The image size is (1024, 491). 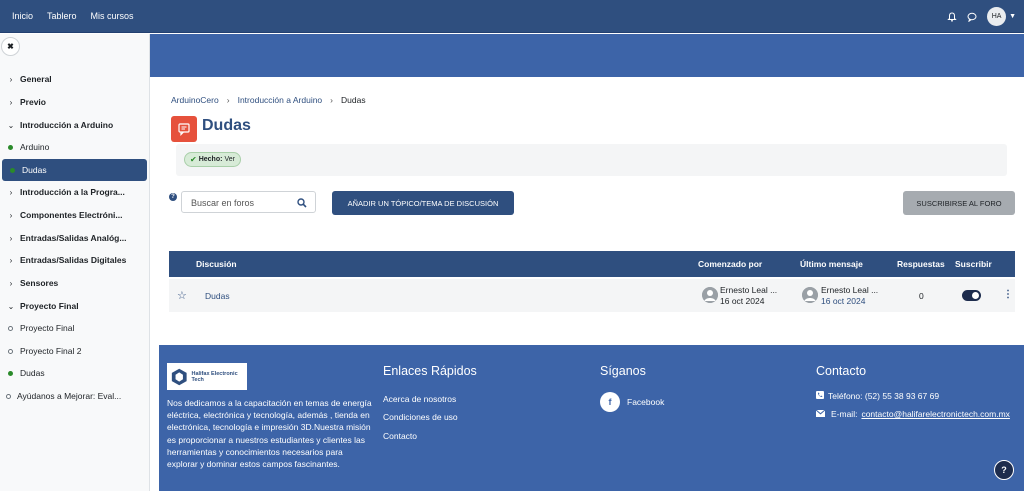 What do you see at coordinates (75, 373) in the screenshot?
I see `sidebar-item-dudas-2: Dudas` at bounding box center [75, 373].